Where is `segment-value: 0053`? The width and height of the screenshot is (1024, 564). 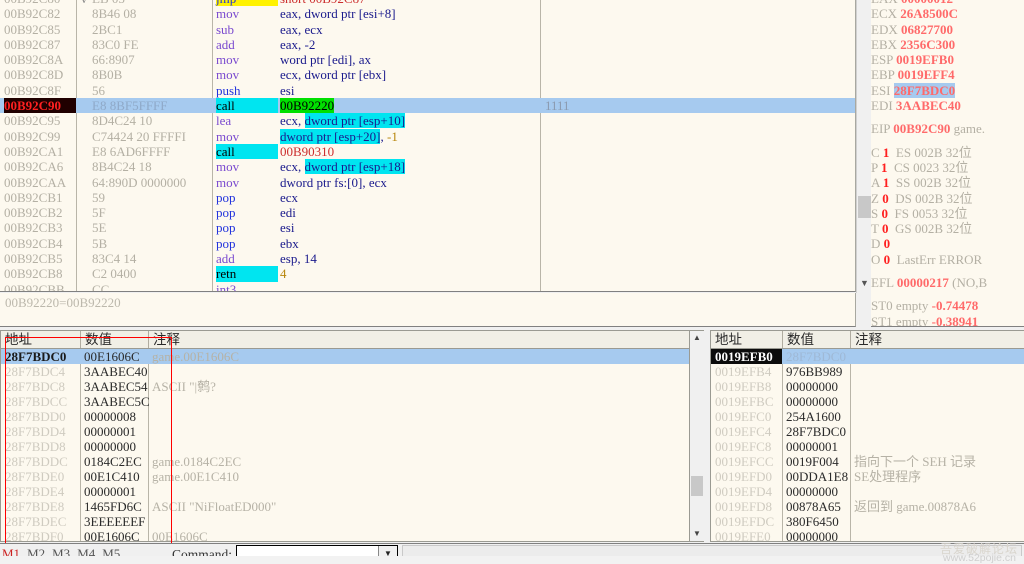
segment-value: 0053 is located at coordinates (925, 213).